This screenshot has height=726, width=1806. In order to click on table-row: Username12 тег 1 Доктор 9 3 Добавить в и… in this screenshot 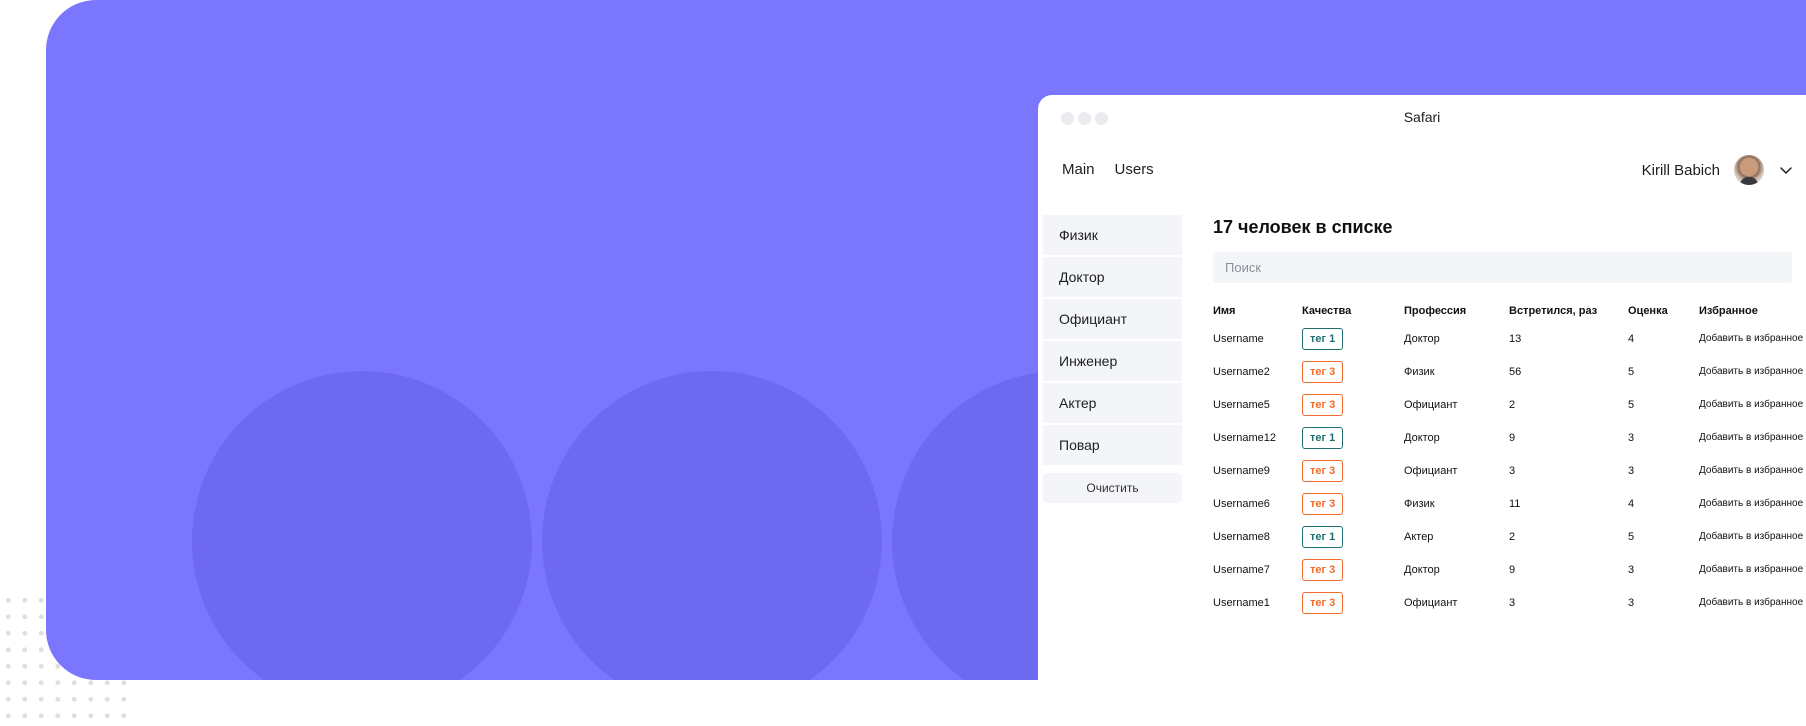, I will do `click(1509, 437)`.